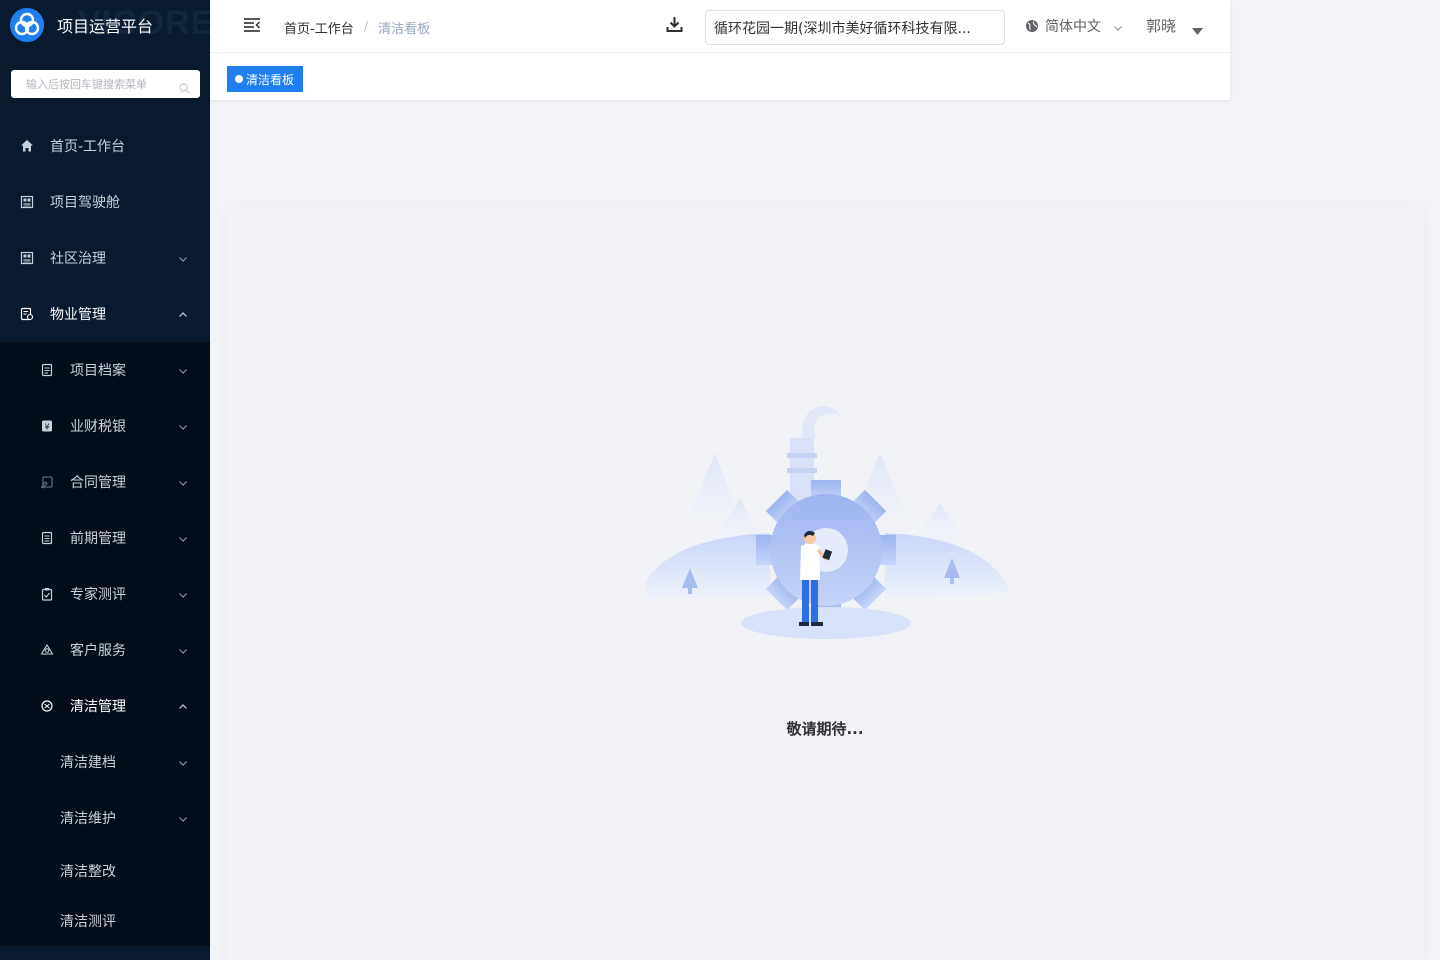 The width and height of the screenshot is (1440, 960). I want to click on property-icon, so click(27, 314).